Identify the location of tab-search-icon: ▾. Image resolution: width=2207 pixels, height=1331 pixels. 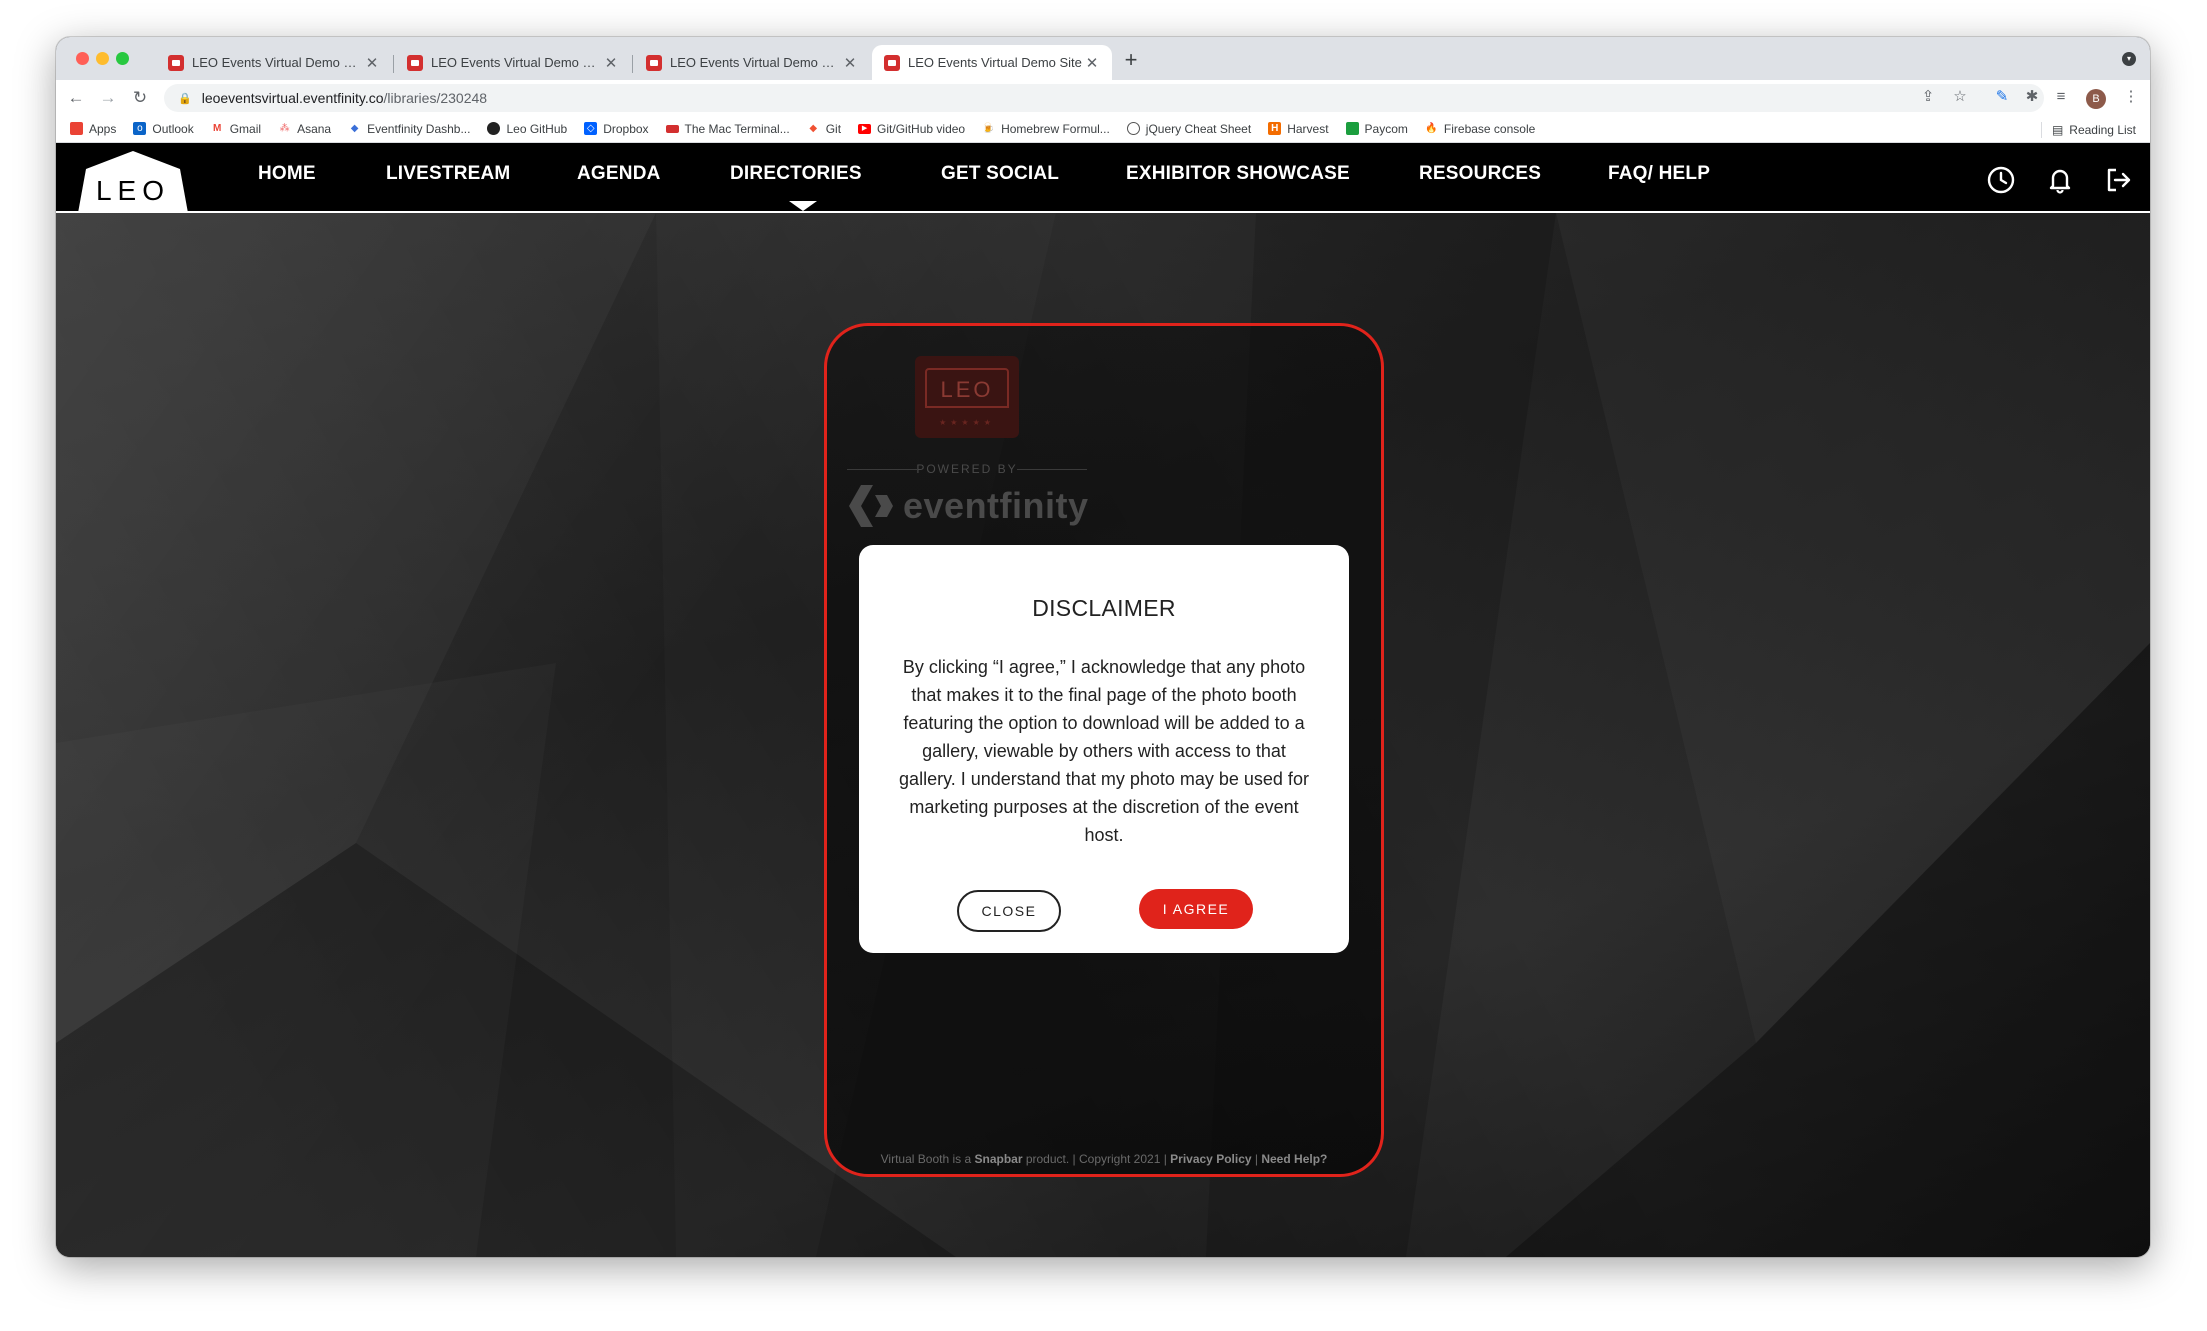
(2129, 59).